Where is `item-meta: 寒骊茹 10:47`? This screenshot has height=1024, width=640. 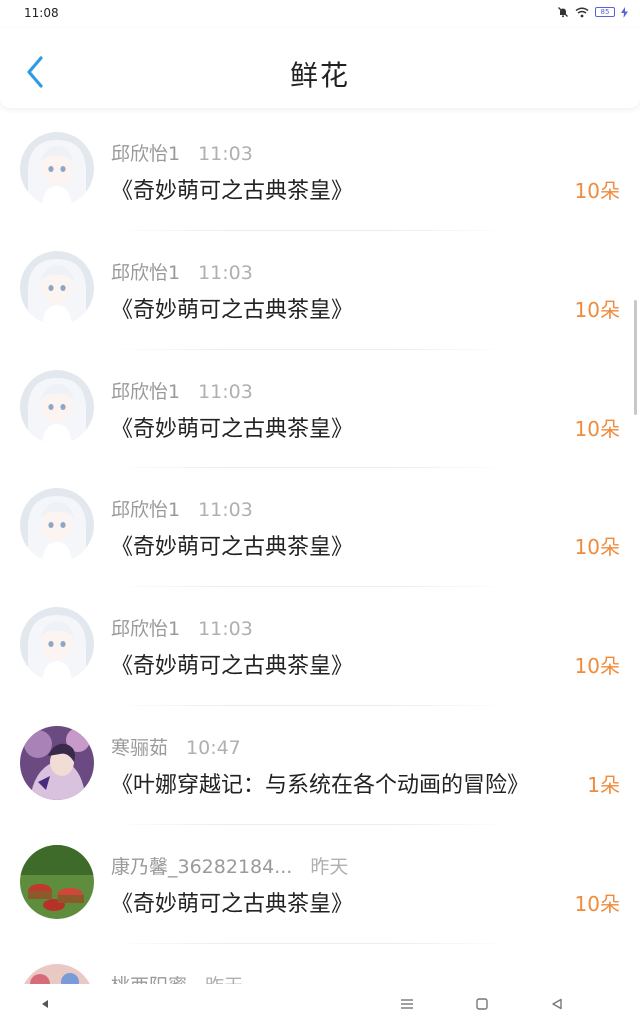 item-meta: 寒骊茹 10:47 is located at coordinates (176, 746).